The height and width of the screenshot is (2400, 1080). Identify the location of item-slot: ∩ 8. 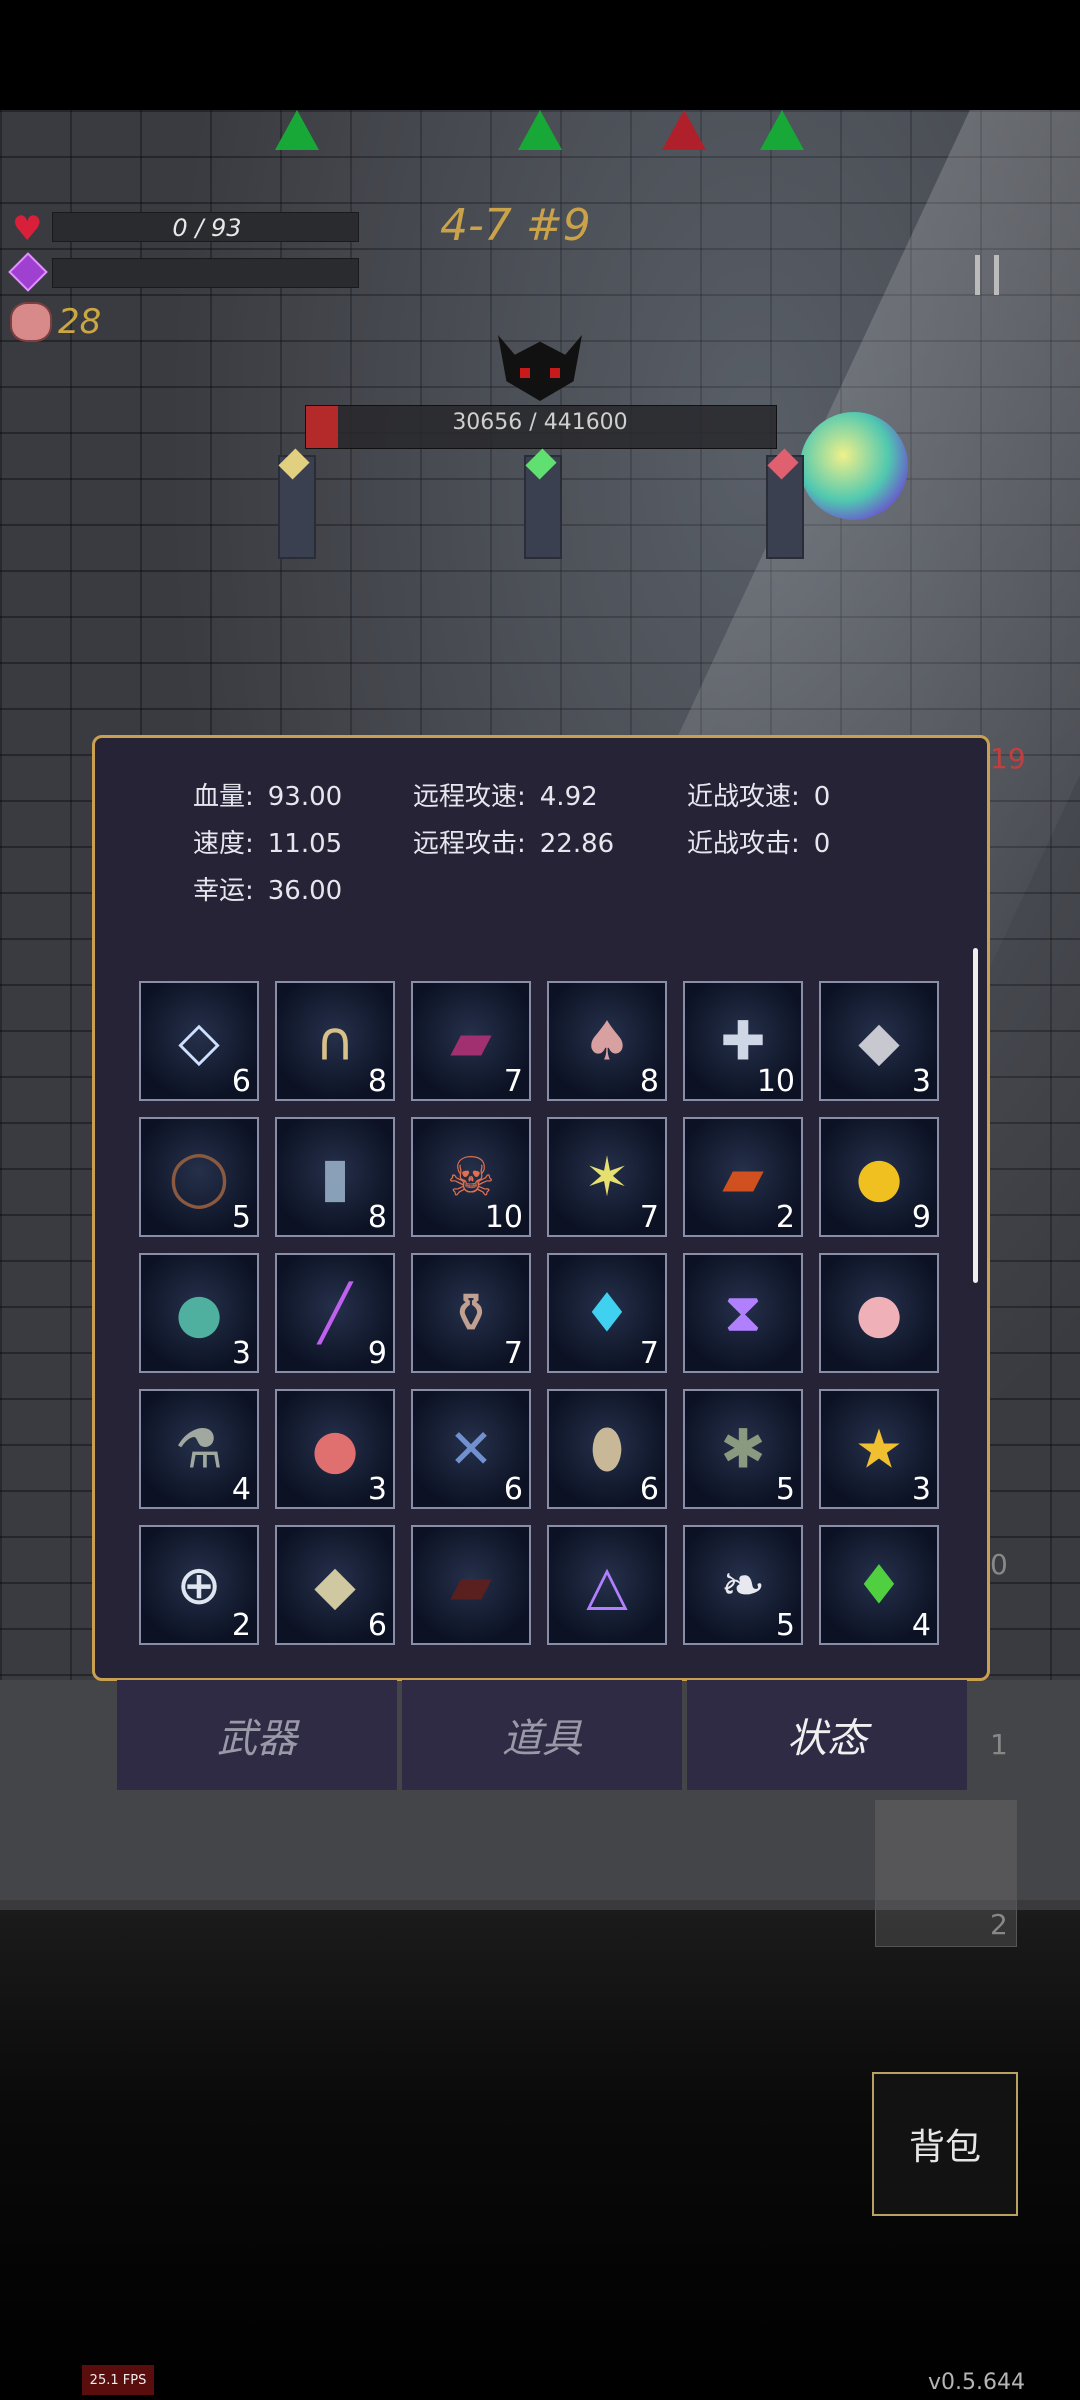
(335, 1041).